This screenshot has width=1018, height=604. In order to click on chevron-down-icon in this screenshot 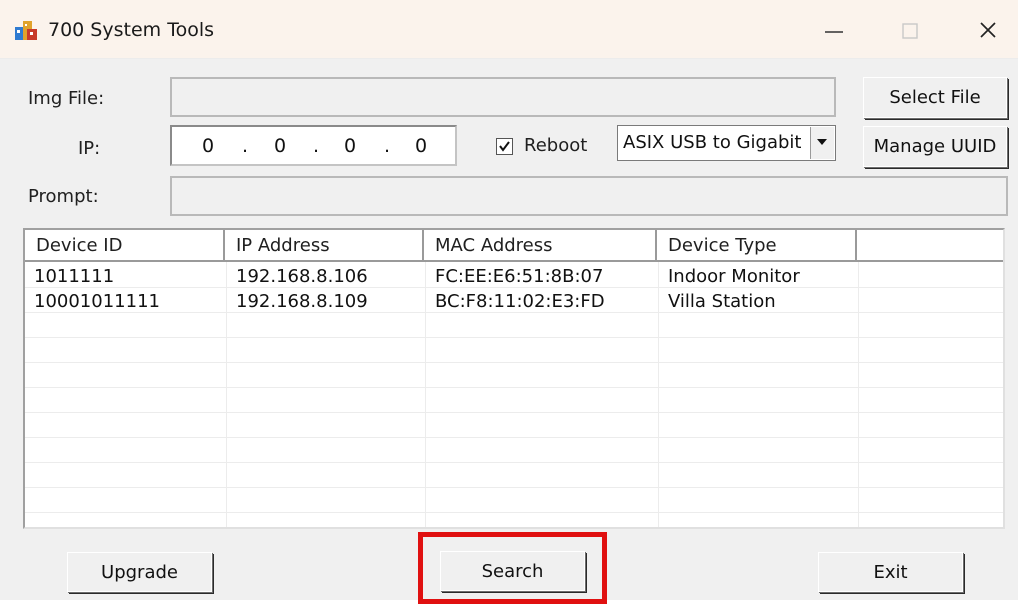, I will do `click(822, 142)`.